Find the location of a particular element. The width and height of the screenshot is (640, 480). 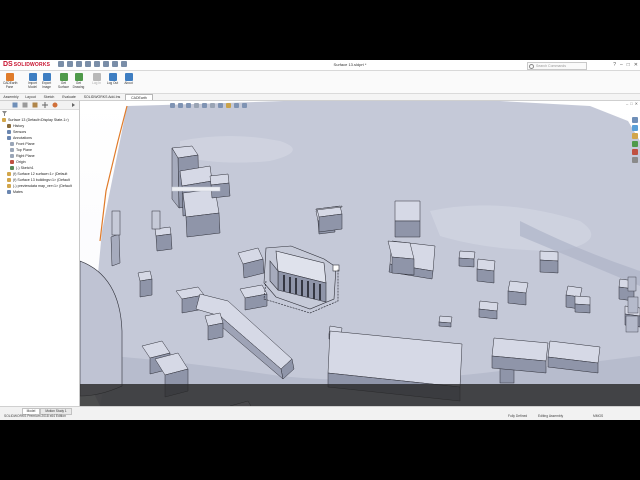

design-library-icon is located at coordinates (635, 128).